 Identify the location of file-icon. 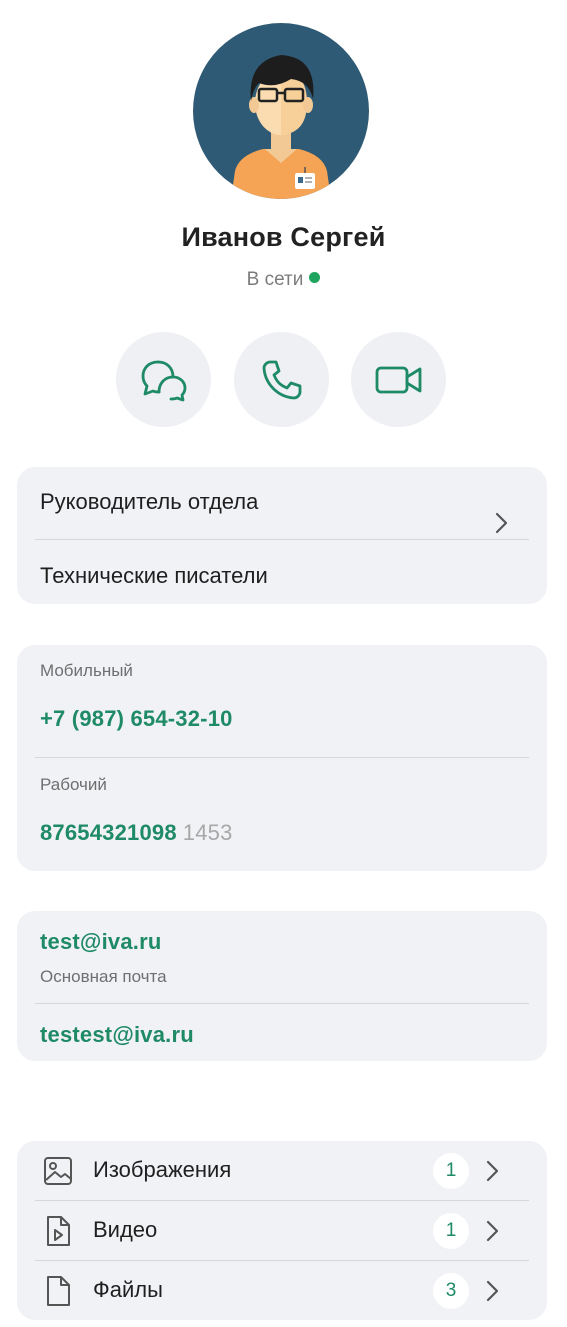
(58, 1291).